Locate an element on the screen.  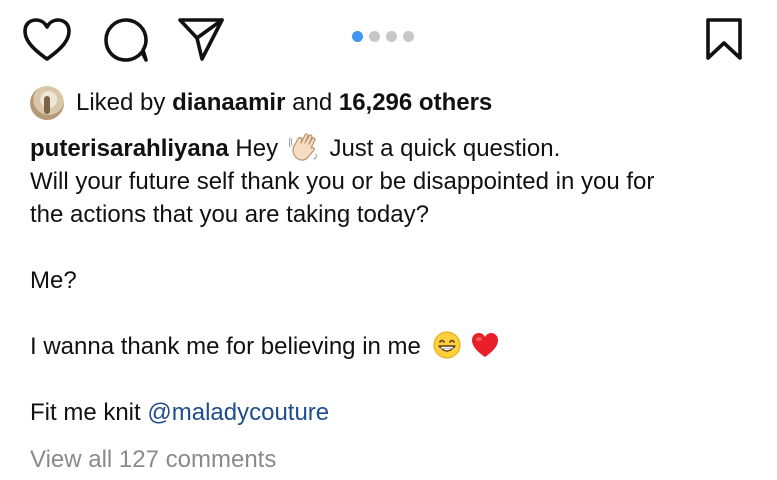
like-button is located at coordinates (47, 40).